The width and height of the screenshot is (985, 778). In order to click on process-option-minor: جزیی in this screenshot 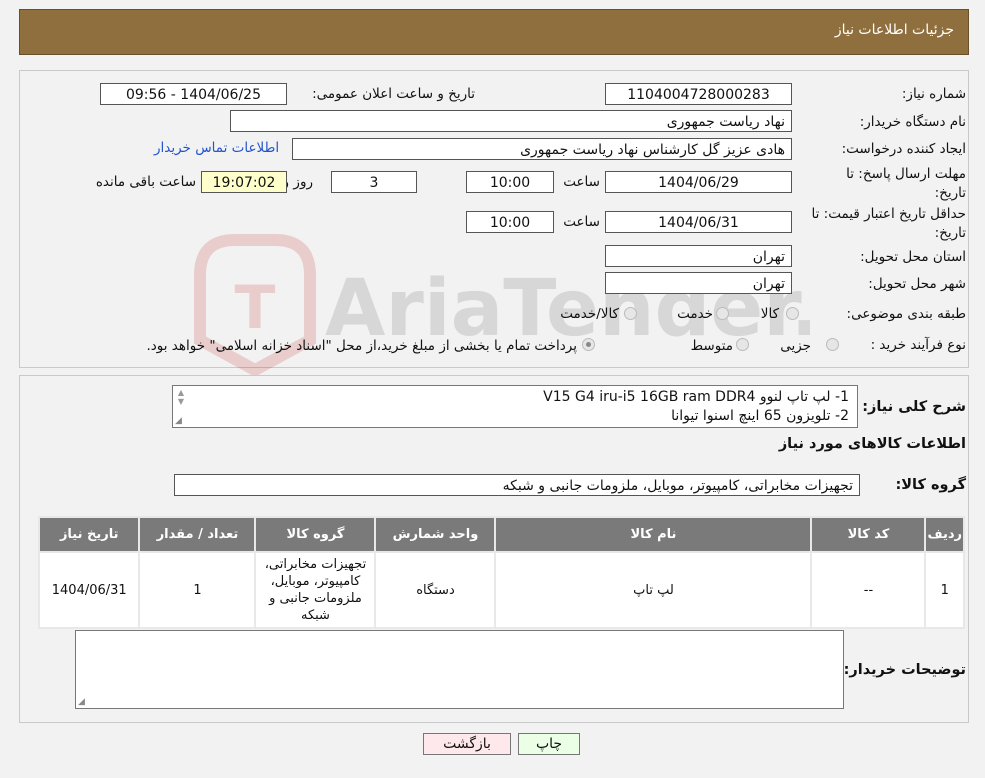, I will do `click(795, 346)`.